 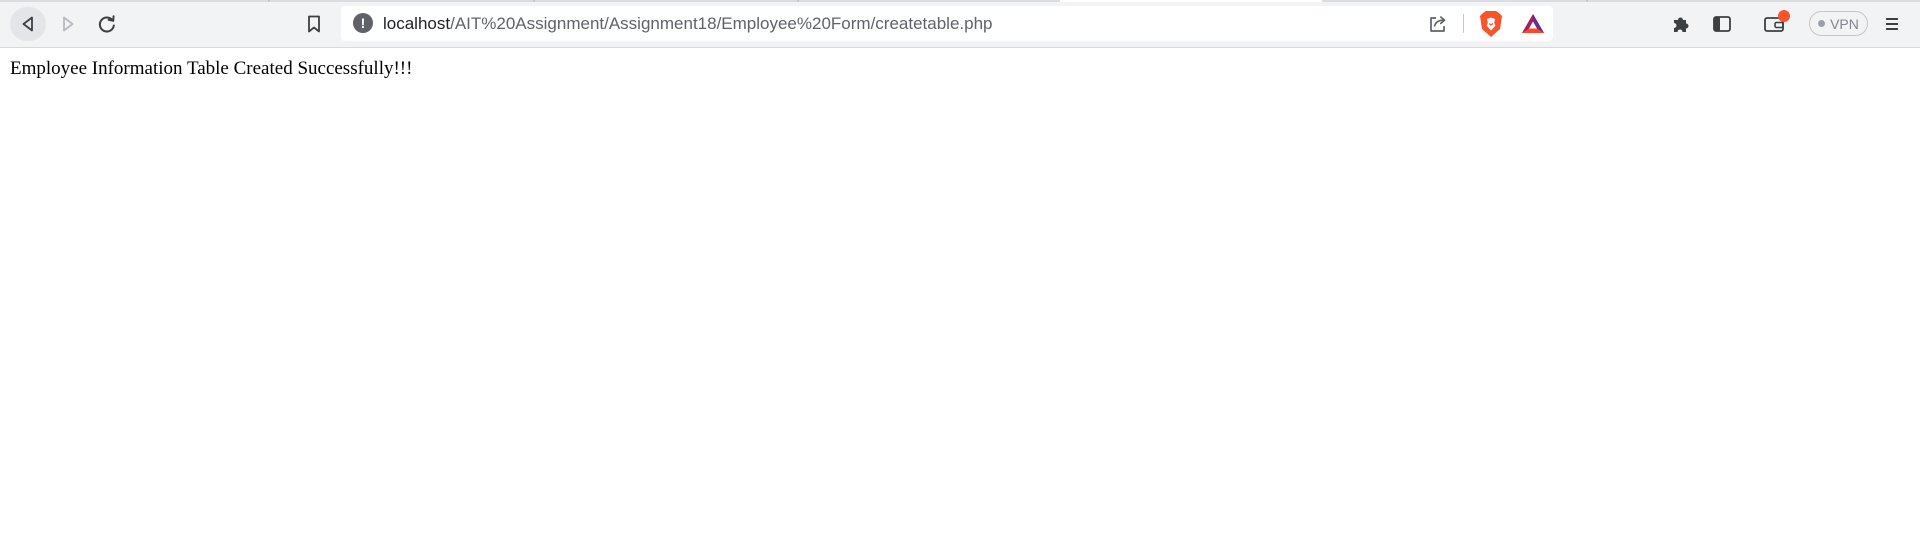 I want to click on puzzle-icon, so click(x=1681, y=24).